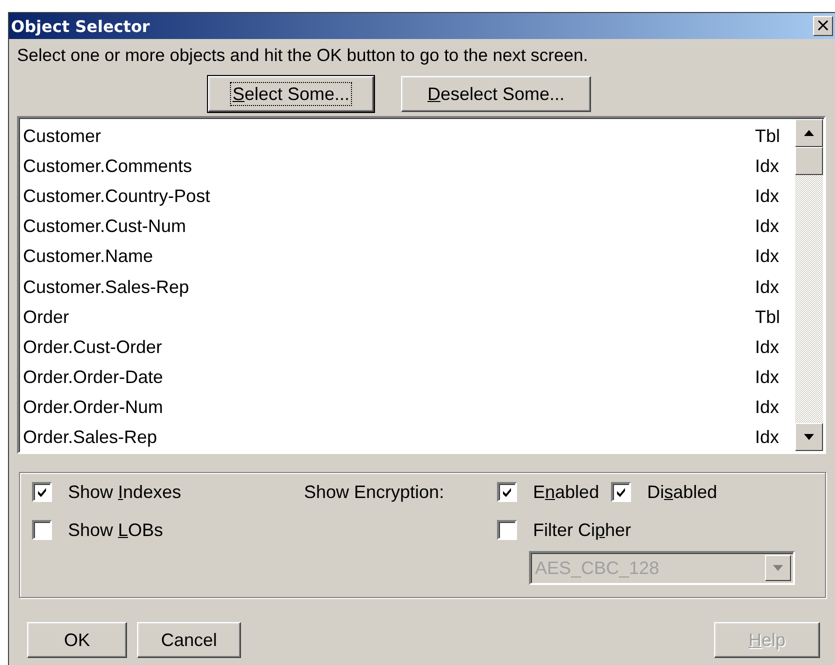  I want to click on object-name: Customer.Cust-Num, so click(389, 227).